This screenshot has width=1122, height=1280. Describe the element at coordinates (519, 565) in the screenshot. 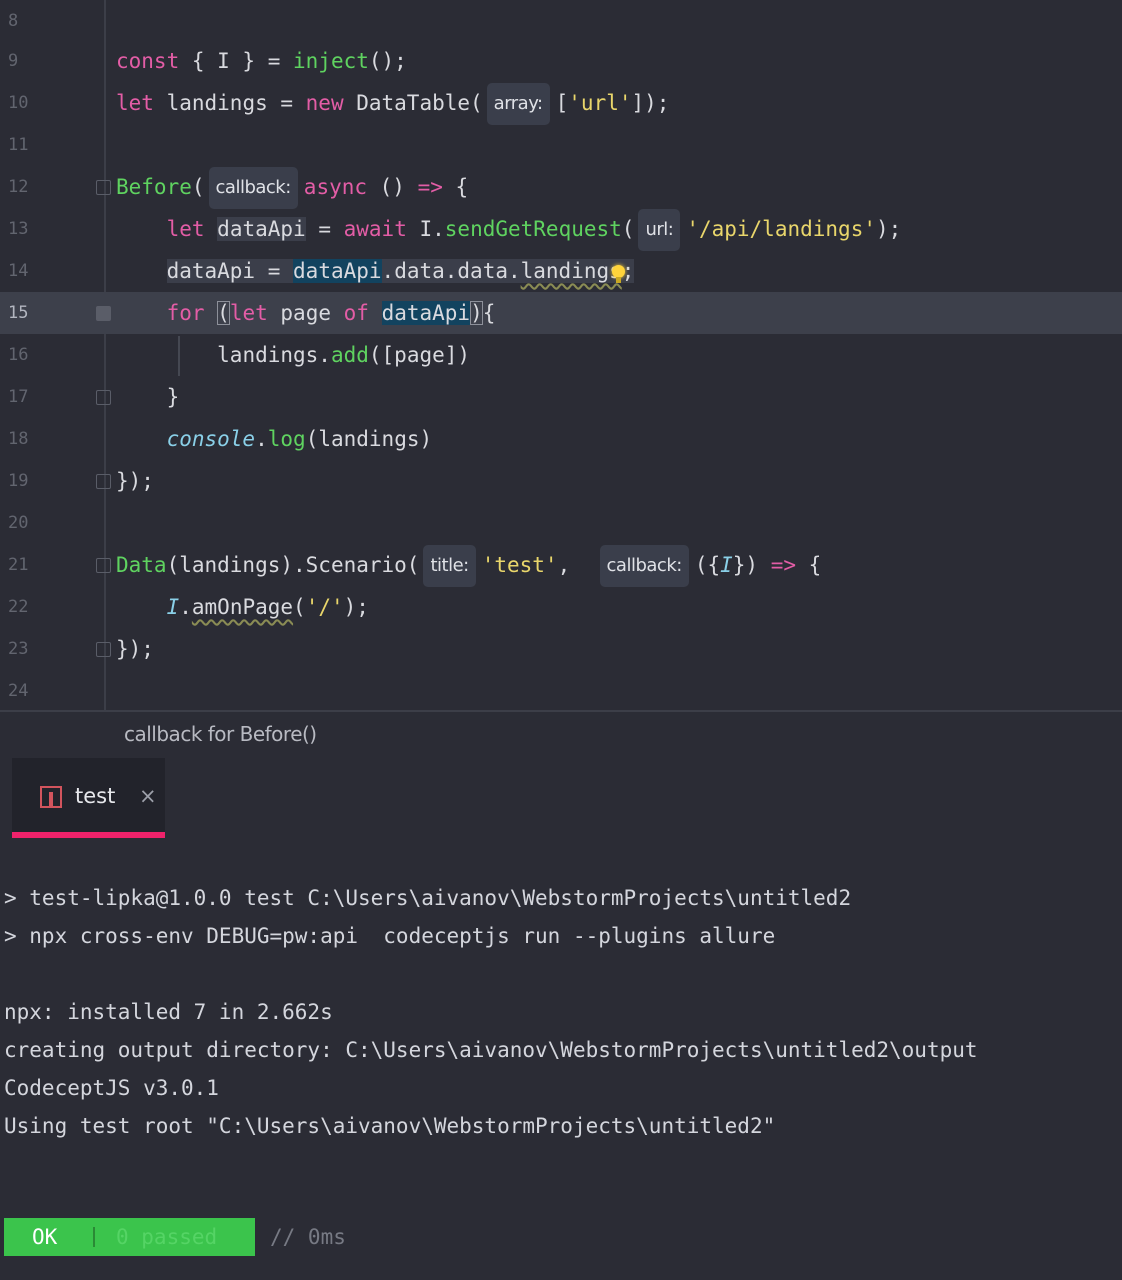

I see `string-literal: 'test'` at that location.